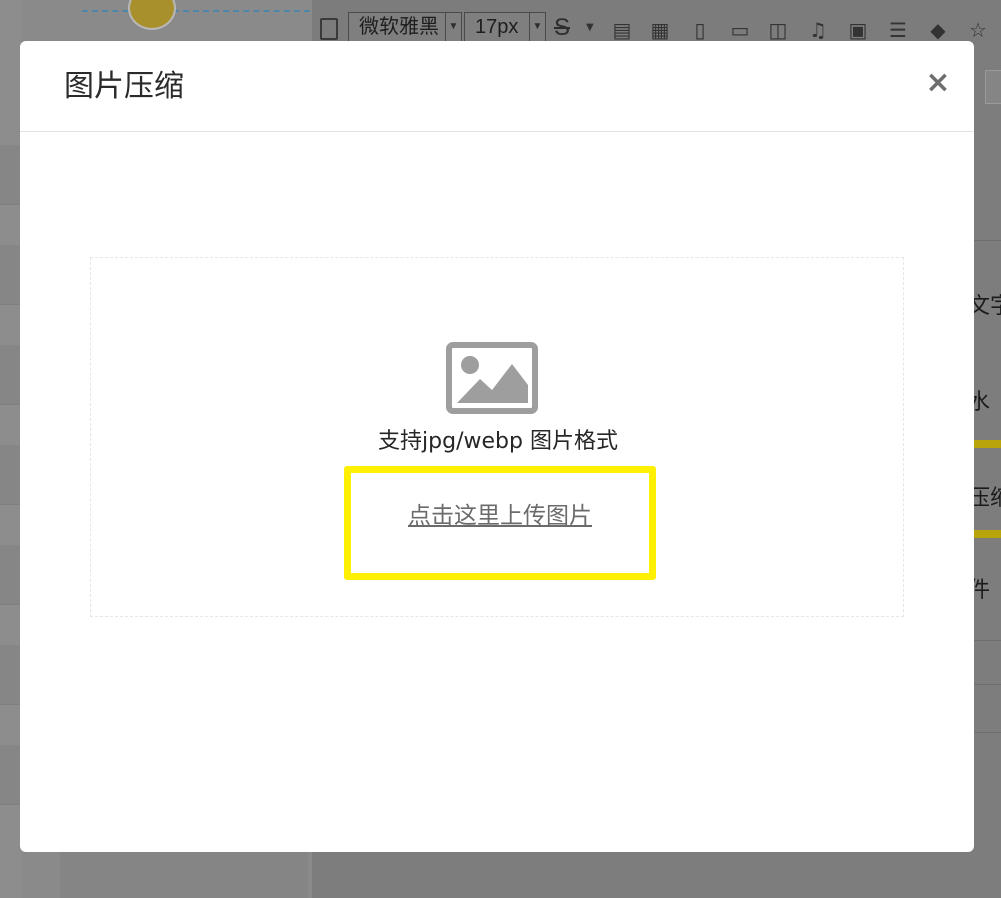 This screenshot has width=1001, height=898. I want to click on grid-icon: ▦, so click(660, 30).